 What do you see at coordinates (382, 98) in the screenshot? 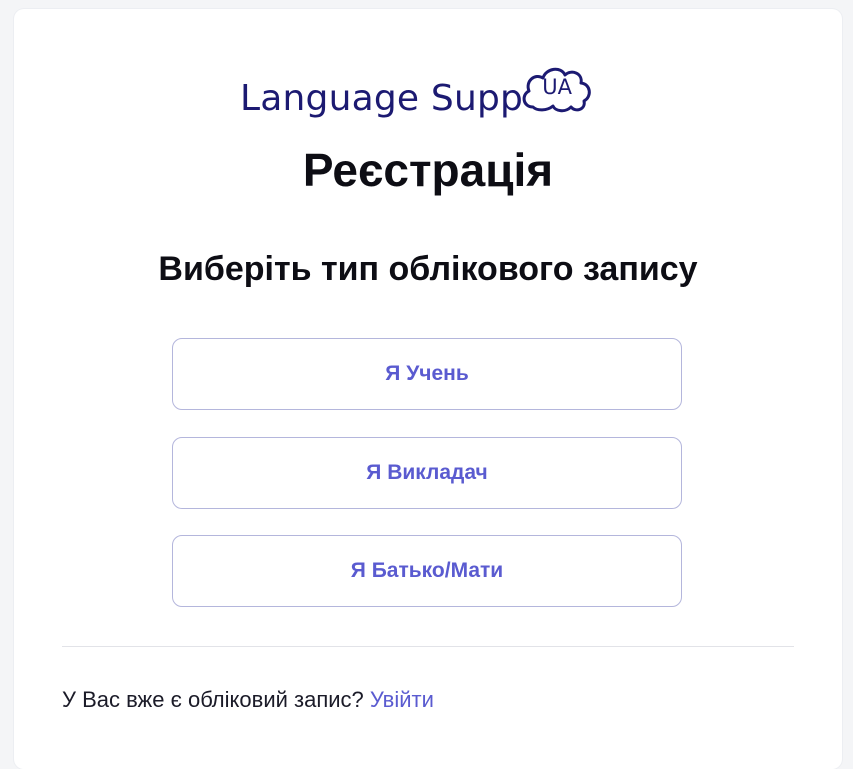
I see `logo-text: Language Supp` at bounding box center [382, 98].